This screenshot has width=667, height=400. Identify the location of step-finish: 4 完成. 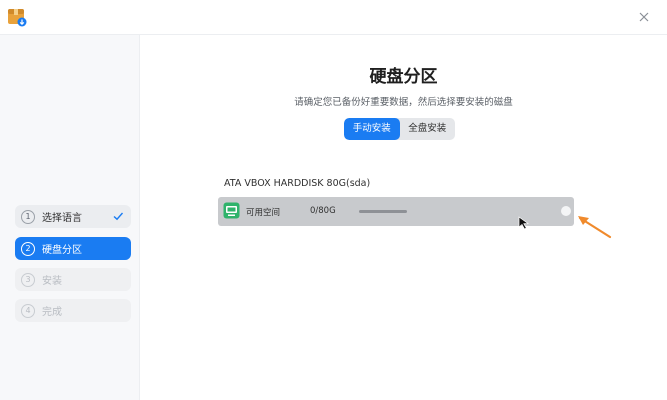
(73, 310).